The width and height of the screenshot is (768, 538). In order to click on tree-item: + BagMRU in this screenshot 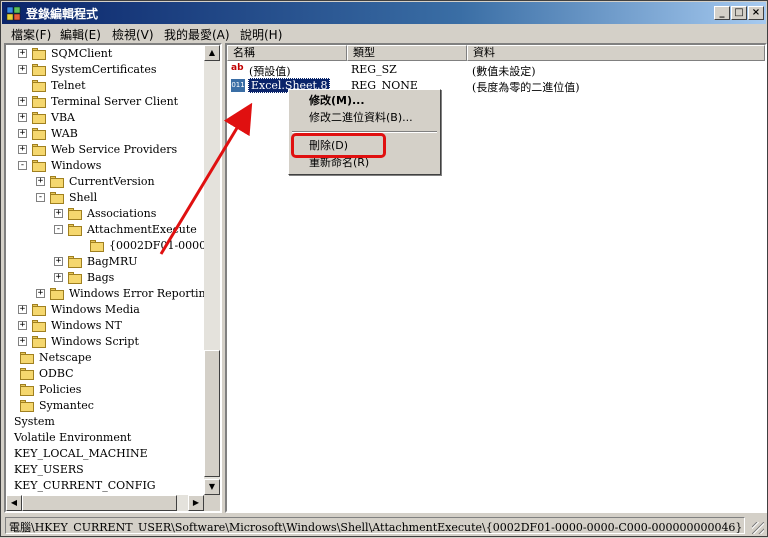, I will do `click(104, 262)`.